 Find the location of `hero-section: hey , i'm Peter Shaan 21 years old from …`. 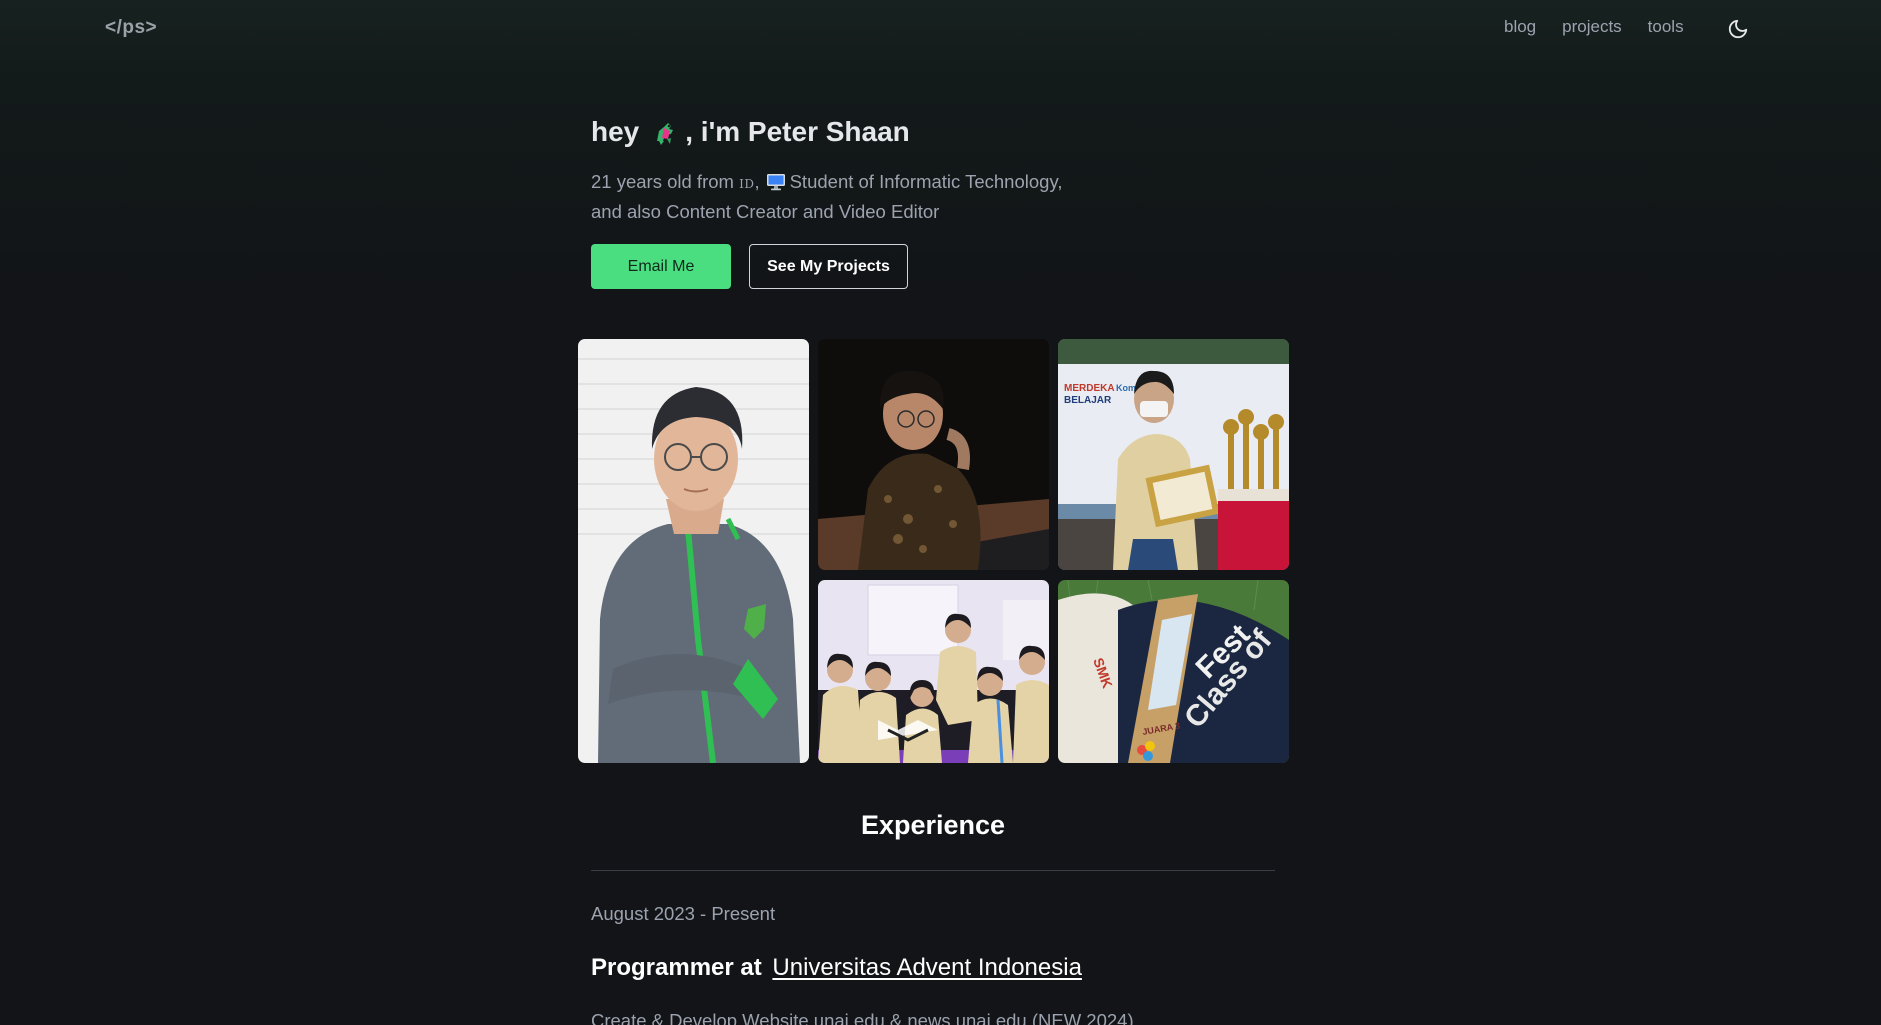

hero-section: hey , i'm Peter Shaan 21 years old from … is located at coordinates (941, 200).